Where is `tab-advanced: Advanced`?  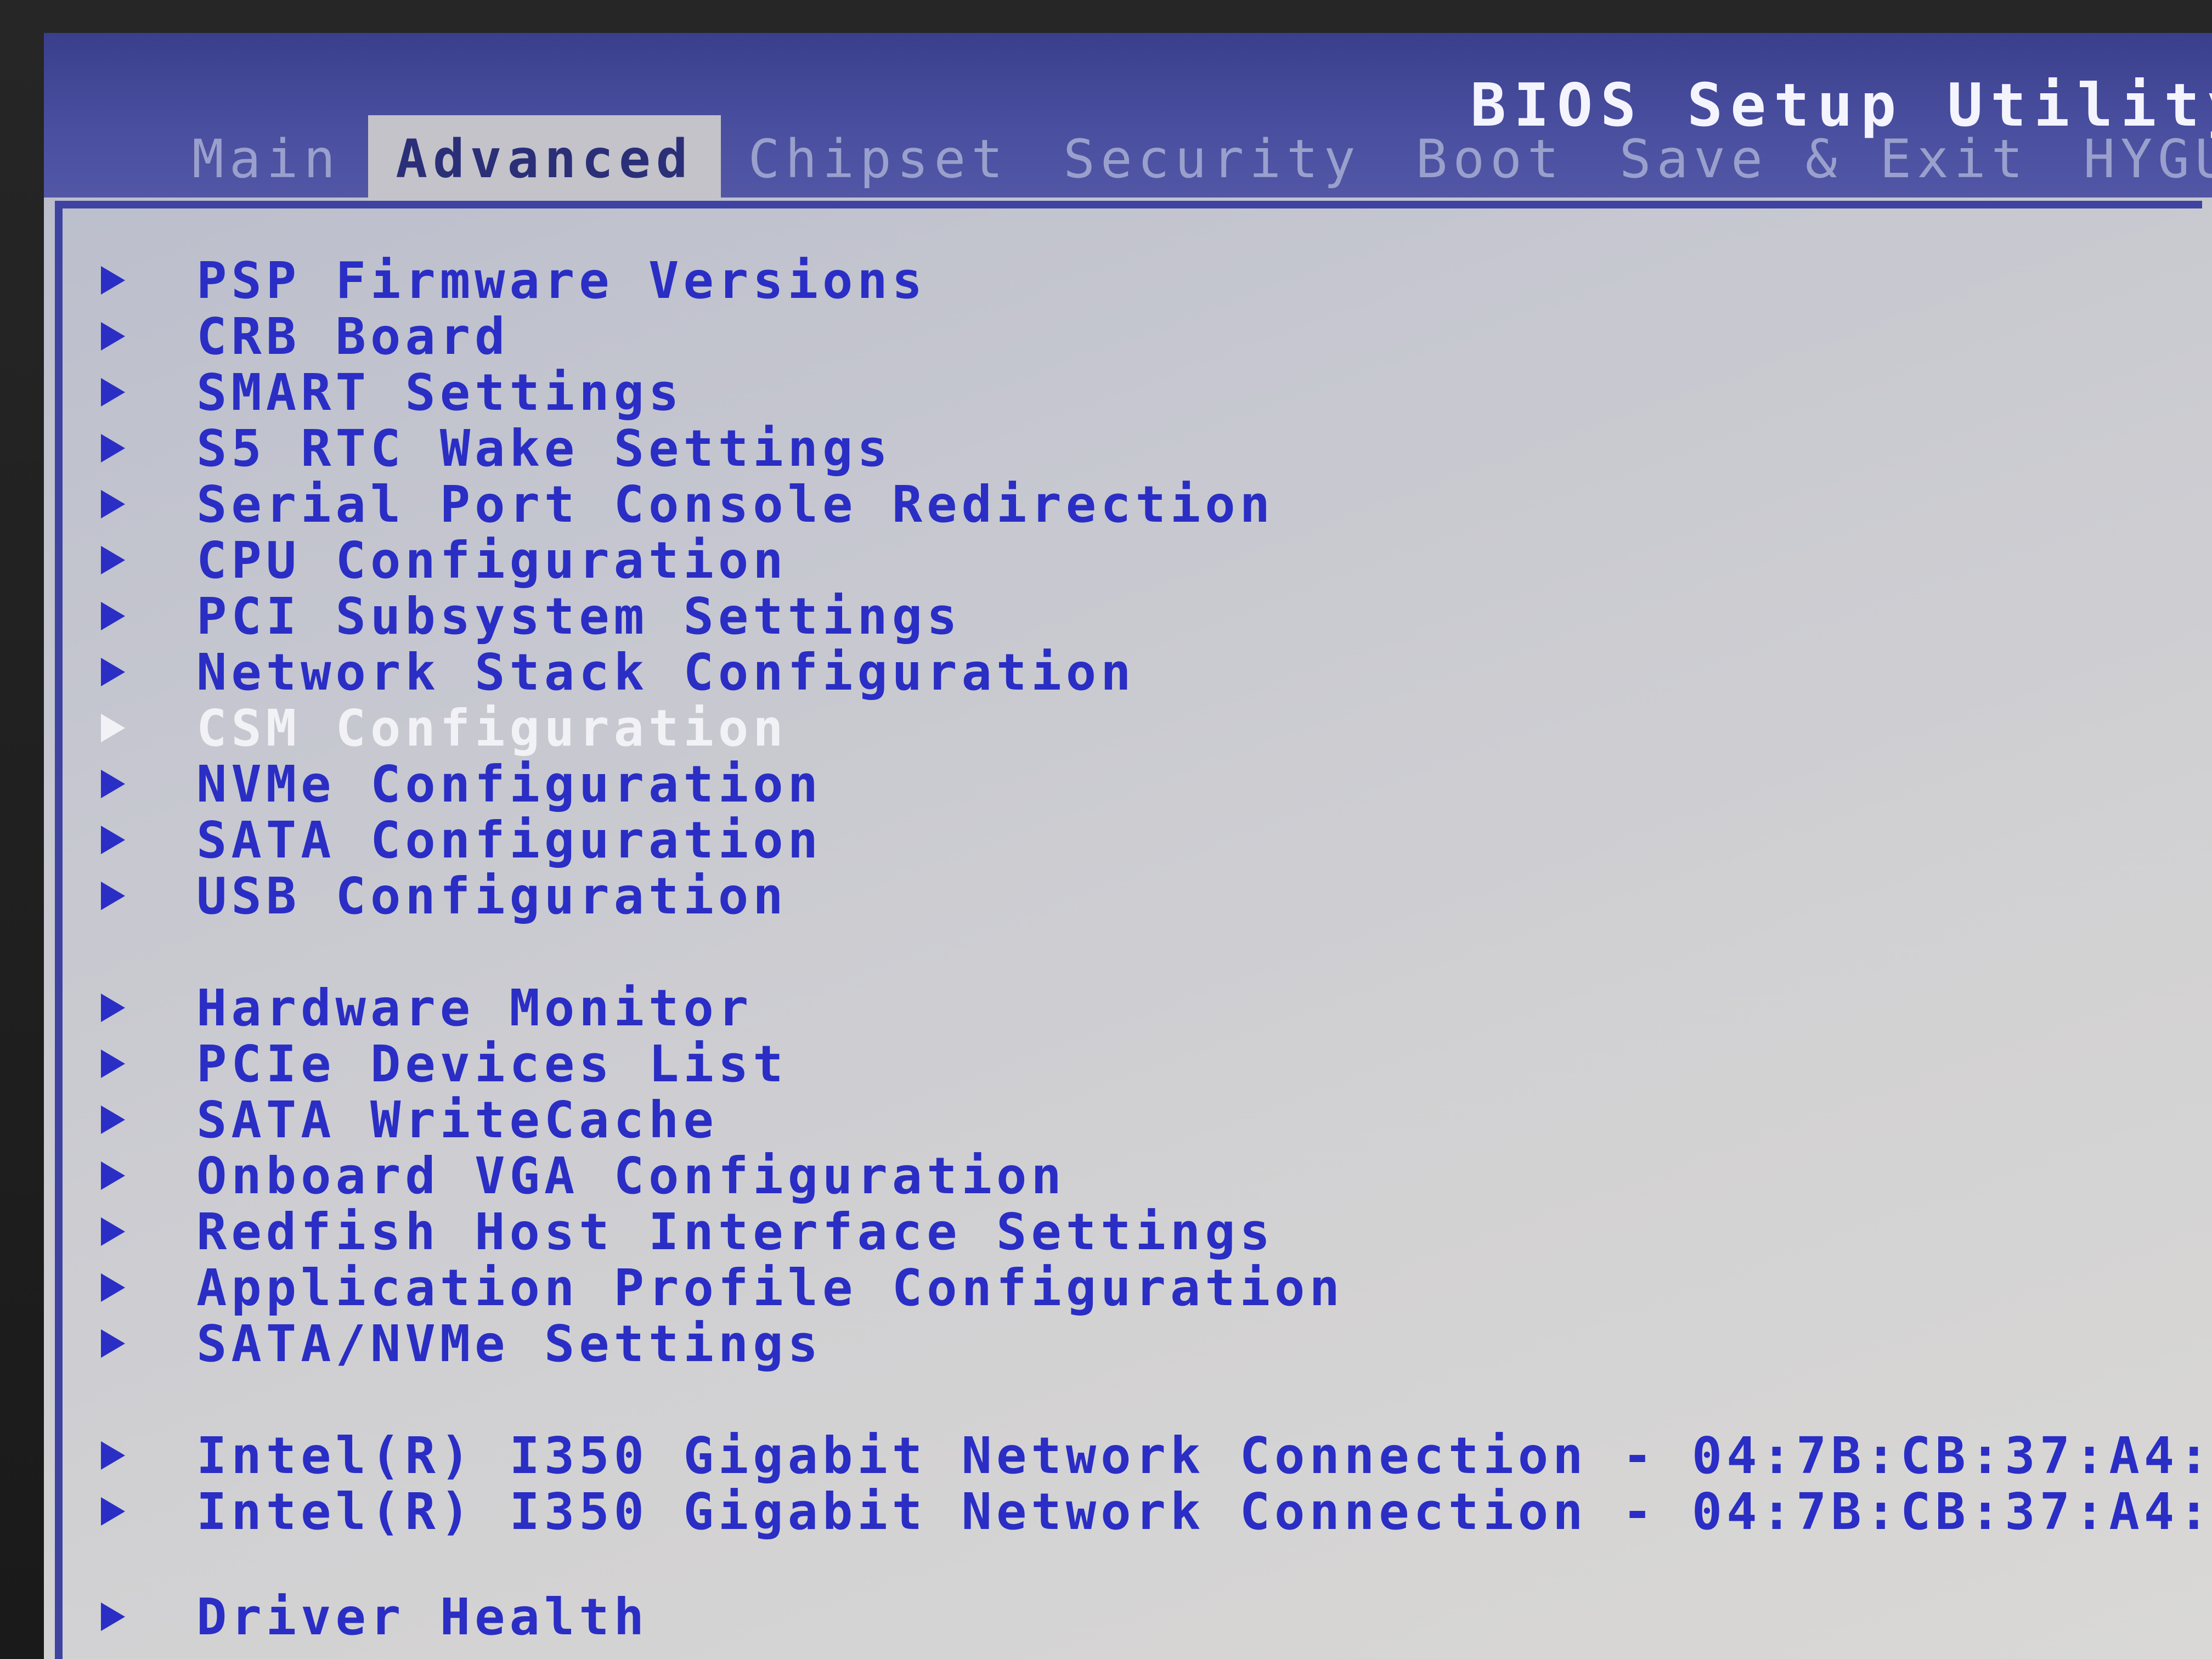
tab-advanced: Advanced is located at coordinates (544, 161).